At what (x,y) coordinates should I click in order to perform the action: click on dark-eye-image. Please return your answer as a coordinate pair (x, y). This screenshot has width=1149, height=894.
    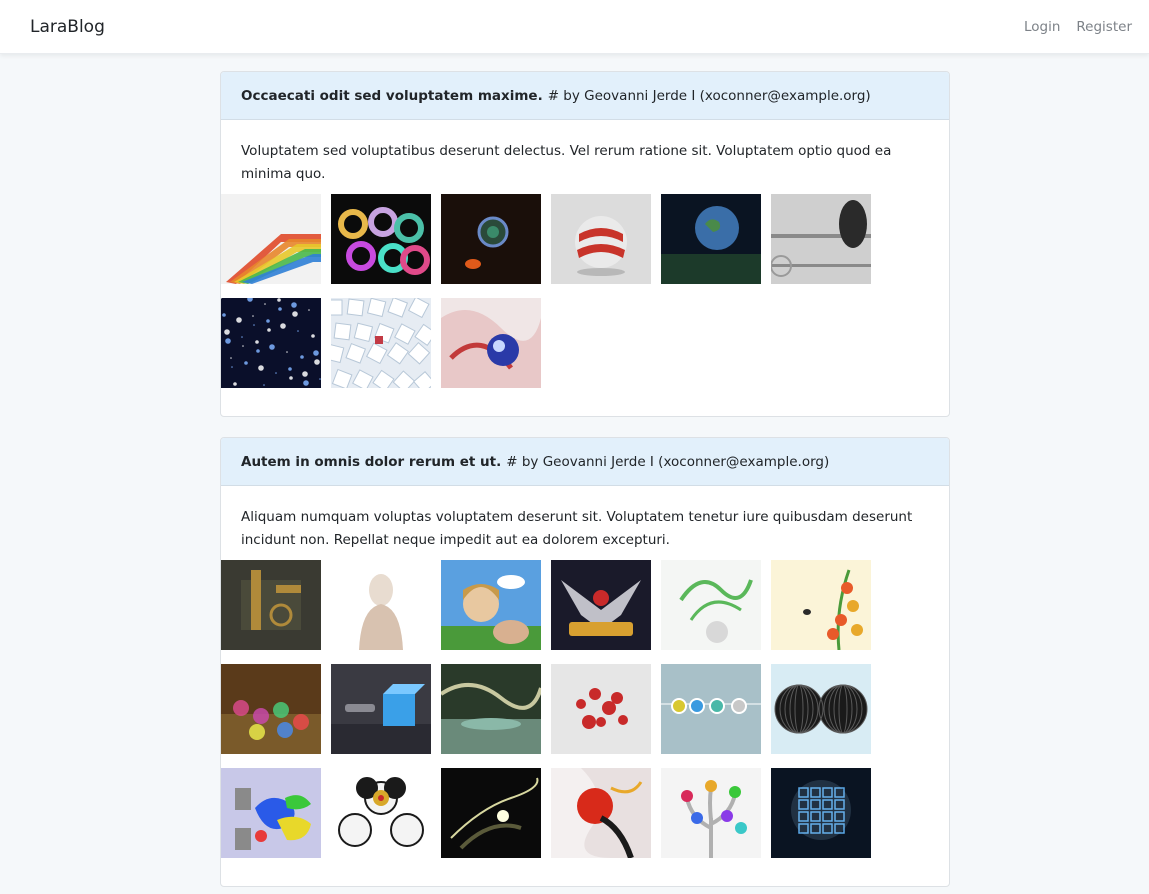
    Looking at the image, I should click on (491, 239).